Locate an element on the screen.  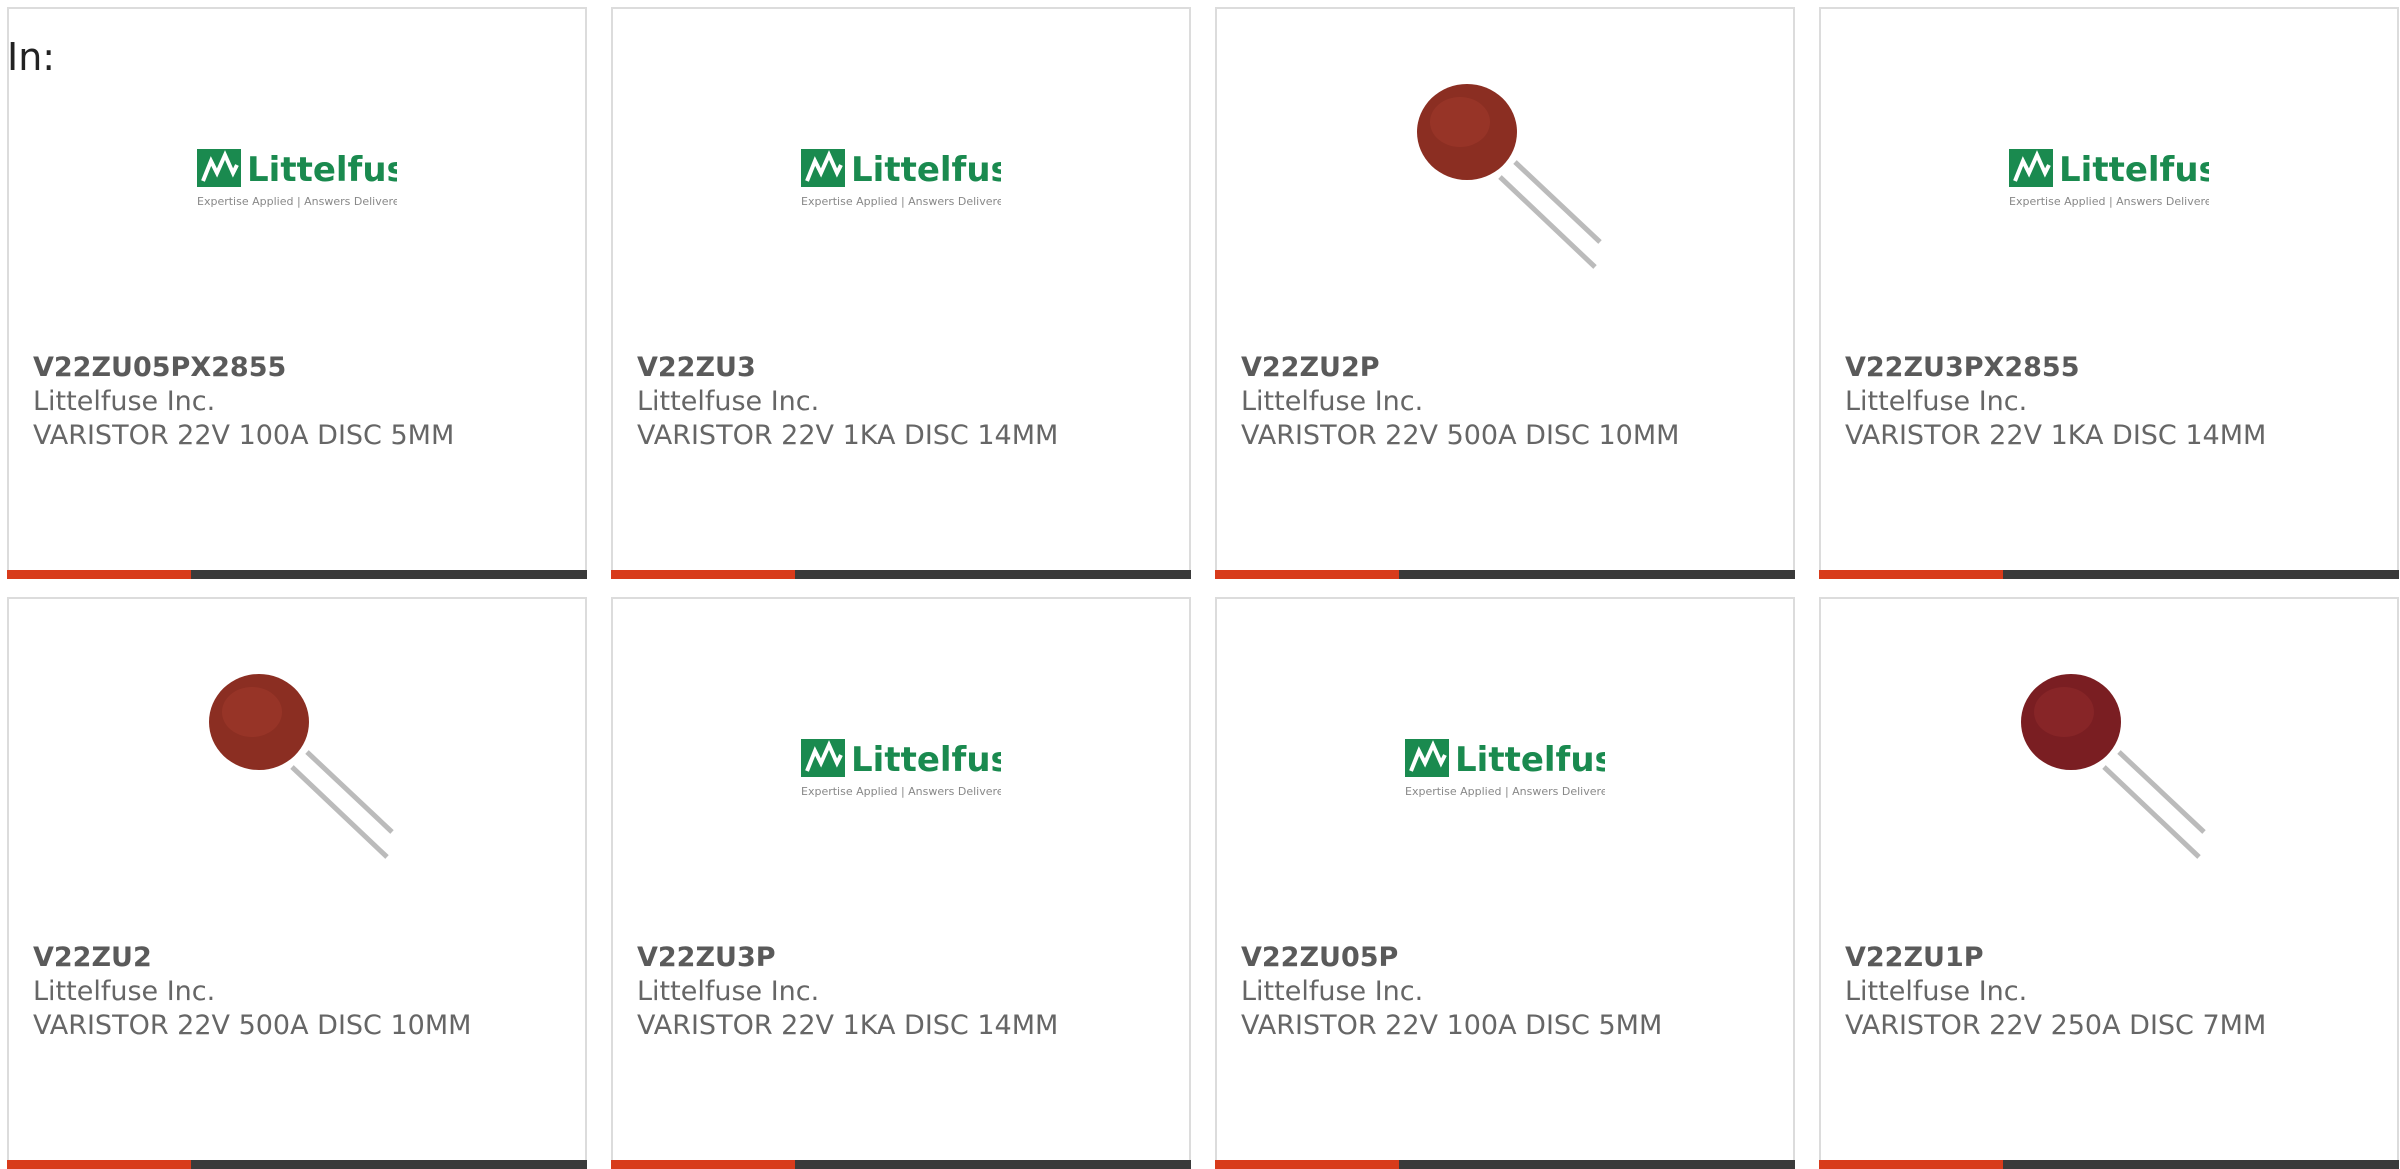
description: VARISTOR 22V 250A DISC 7MM is located at coordinates (2056, 1025).